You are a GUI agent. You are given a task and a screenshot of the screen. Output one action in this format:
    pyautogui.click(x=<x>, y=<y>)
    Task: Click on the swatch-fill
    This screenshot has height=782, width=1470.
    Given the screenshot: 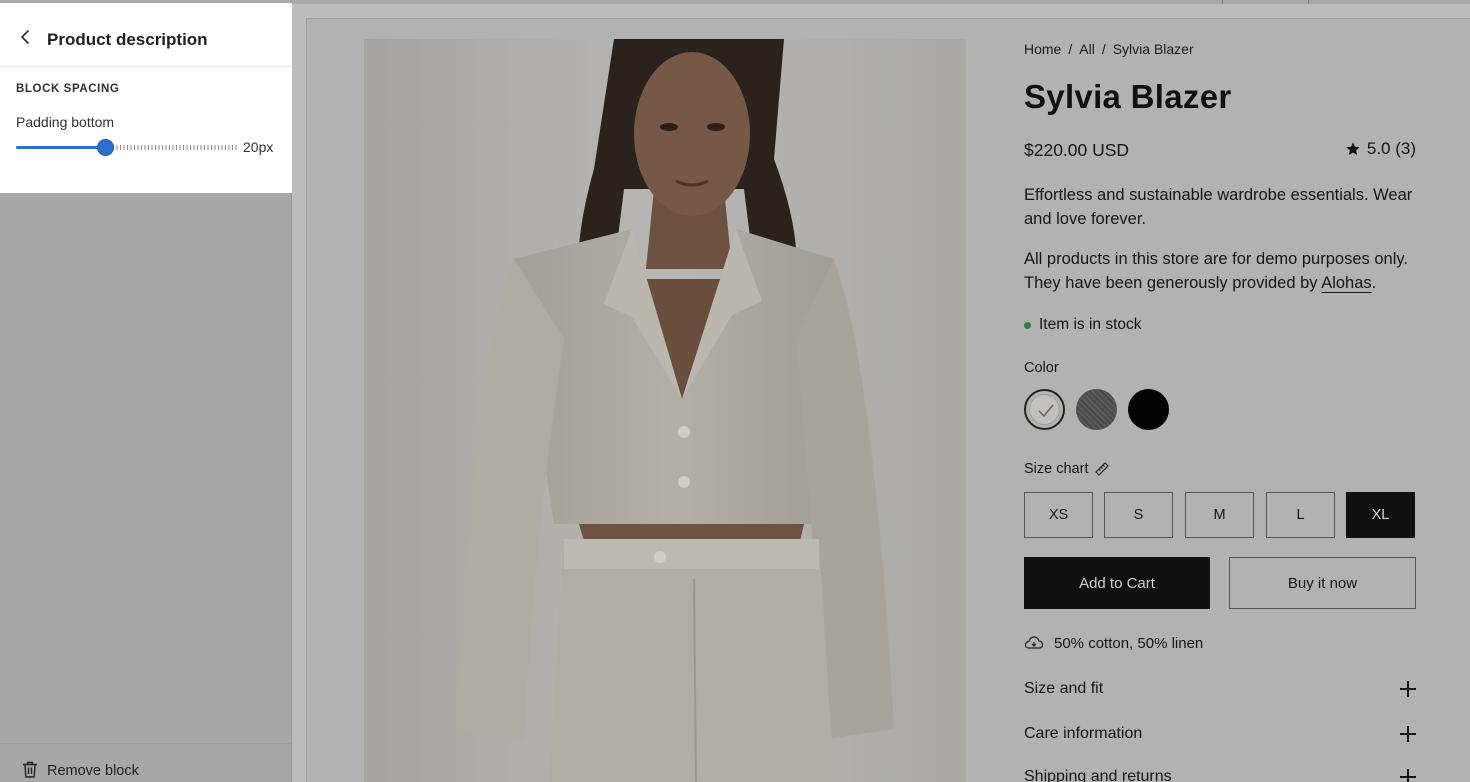 What is the action you would take?
    pyautogui.click(x=1044, y=409)
    